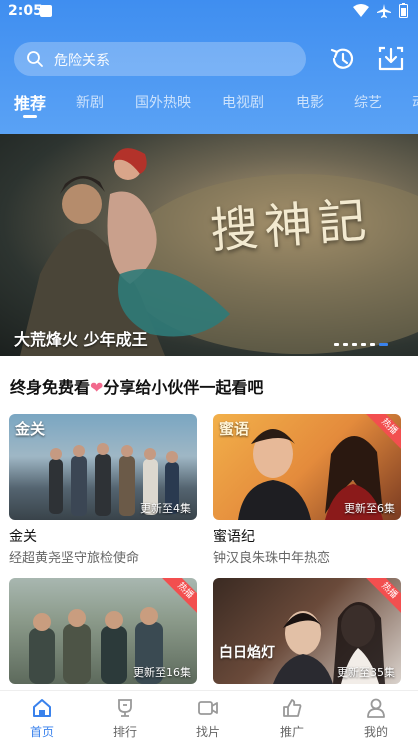 The image size is (418, 743). I want to click on section-title-left: 终身免费看, so click(50, 387).